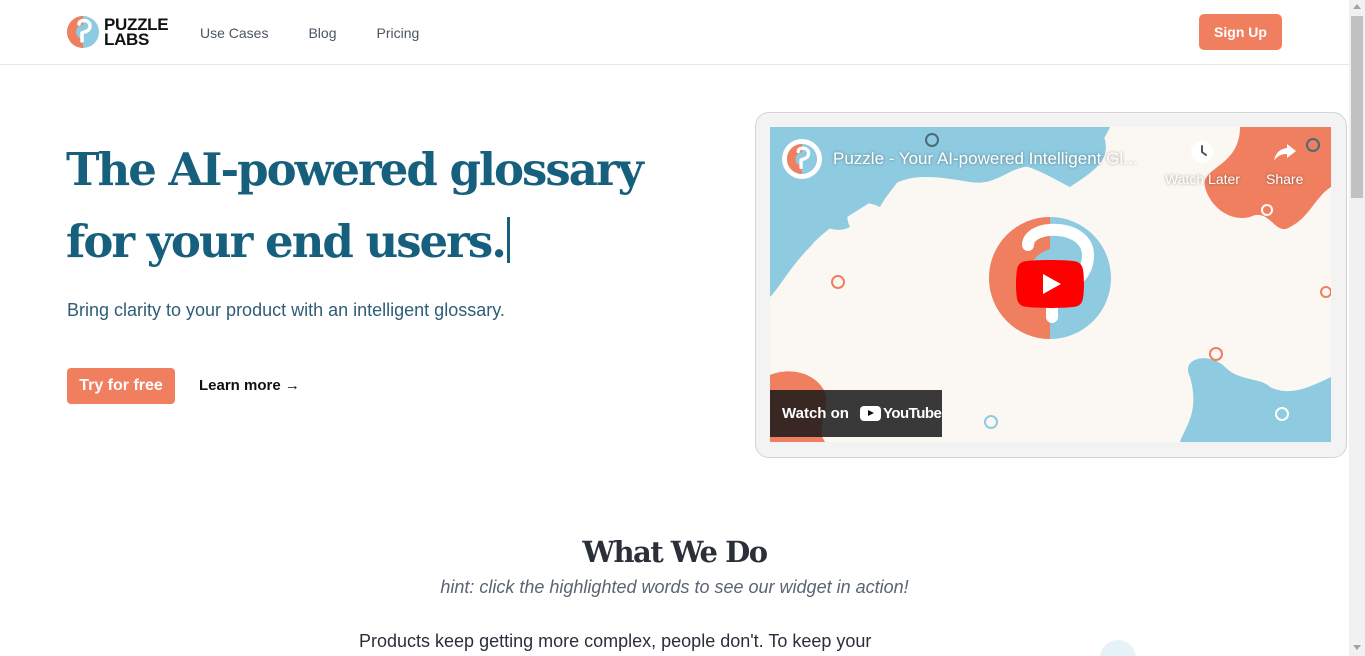 The width and height of the screenshot is (1365, 656). Describe the element at coordinates (355, 169) in the screenshot. I see `hero-title-line1: The AI-powered glossary` at that location.